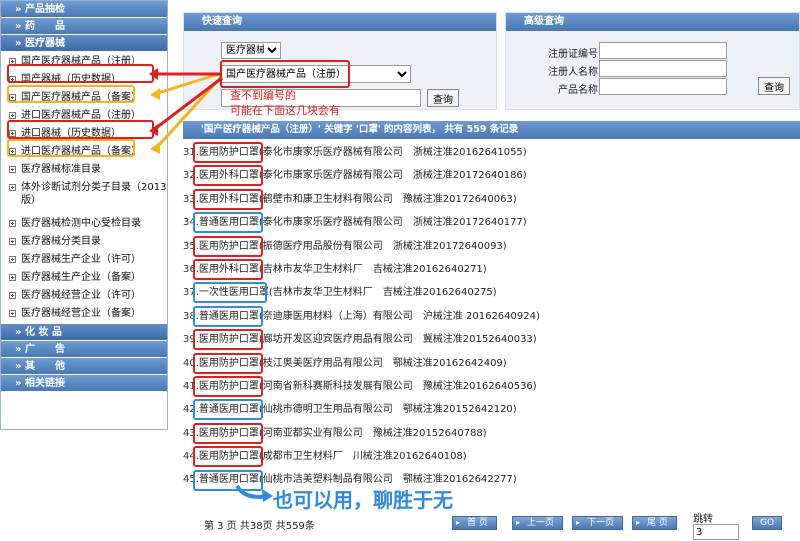  I want to click on advanced-search-panel: 高级查询 注册证编号 注册人名称 产品名称 查询, so click(652, 61).